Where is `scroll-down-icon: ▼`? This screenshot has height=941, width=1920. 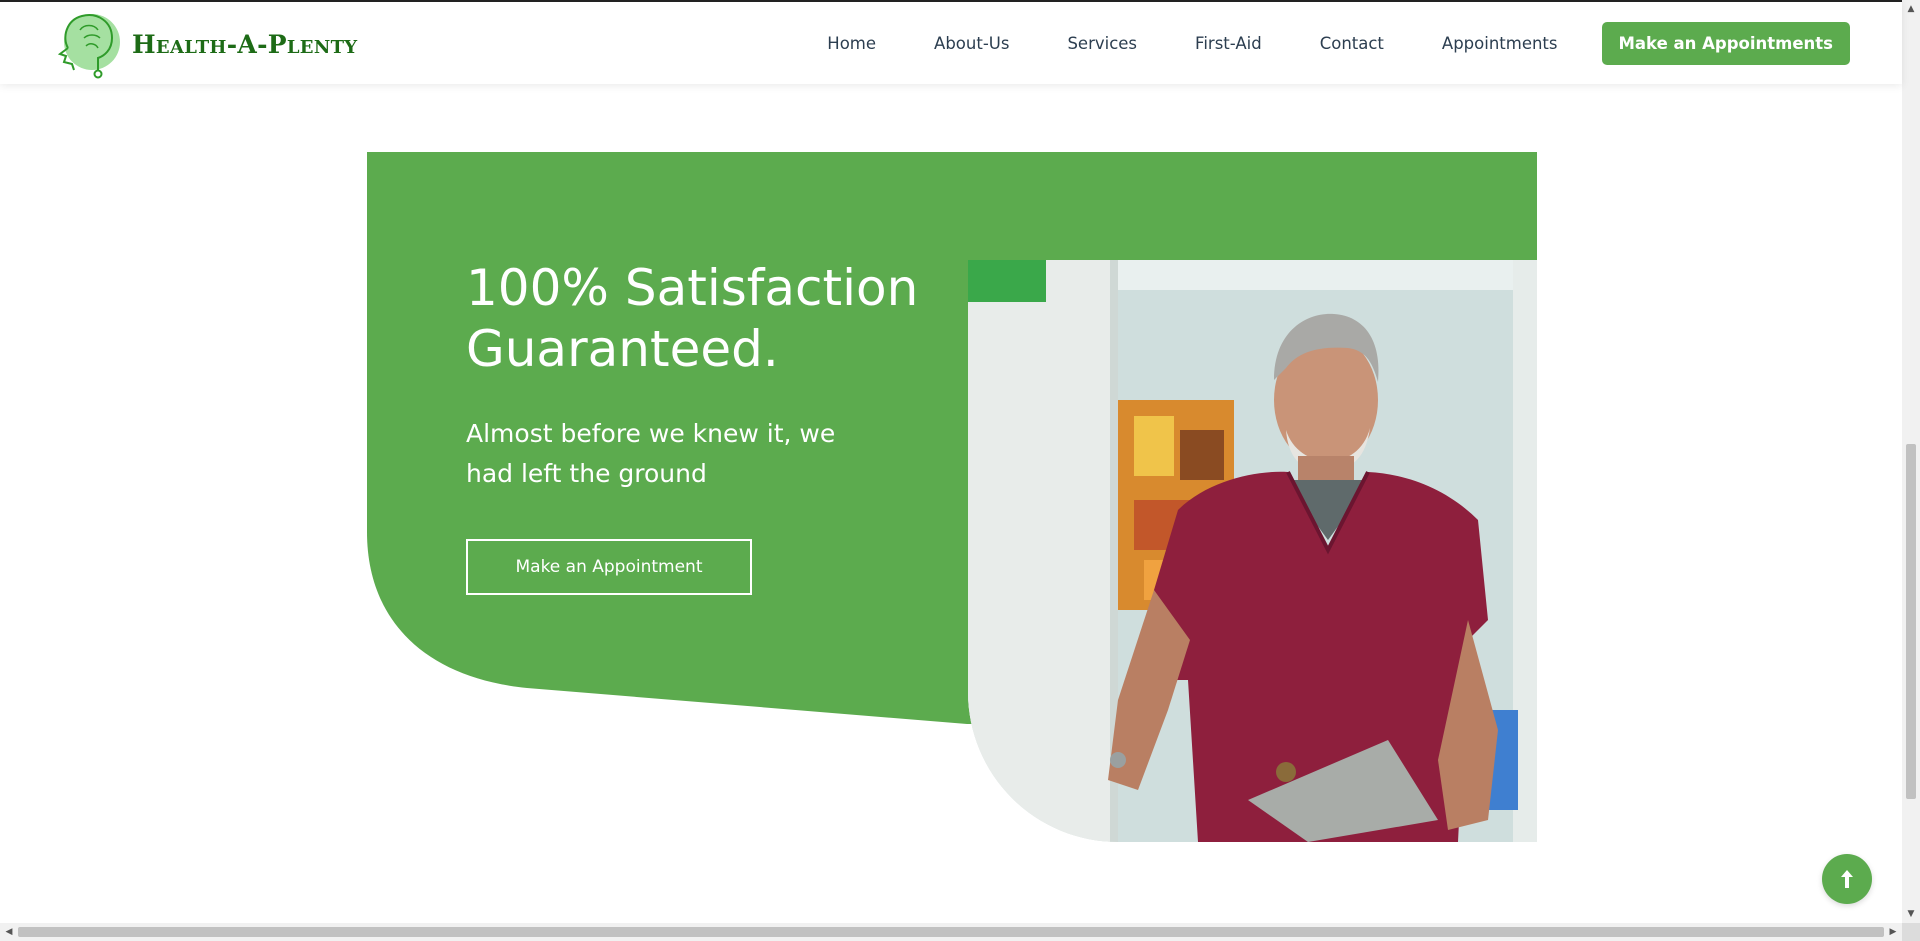 scroll-down-icon: ▼ is located at coordinates (1911, 914).